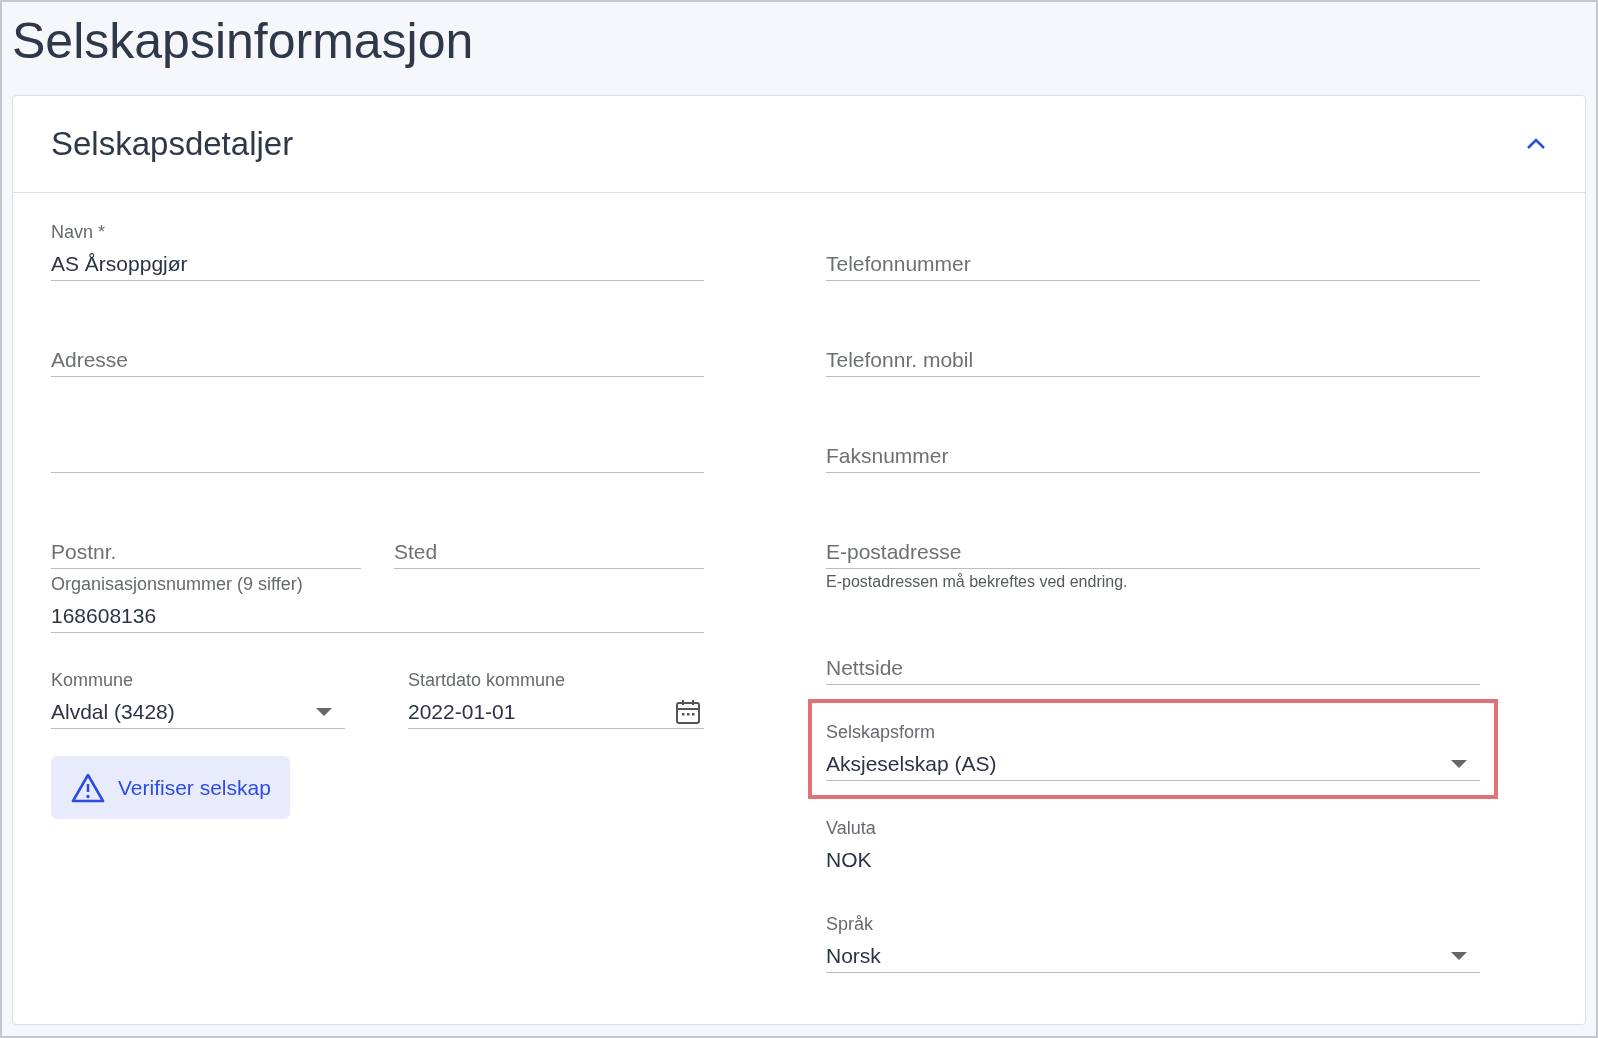 The width and height of the screenshot is (1598, 1038). I want to click on field-hint: E-postadressen må bekreftes ved endring., so click(977, 582).